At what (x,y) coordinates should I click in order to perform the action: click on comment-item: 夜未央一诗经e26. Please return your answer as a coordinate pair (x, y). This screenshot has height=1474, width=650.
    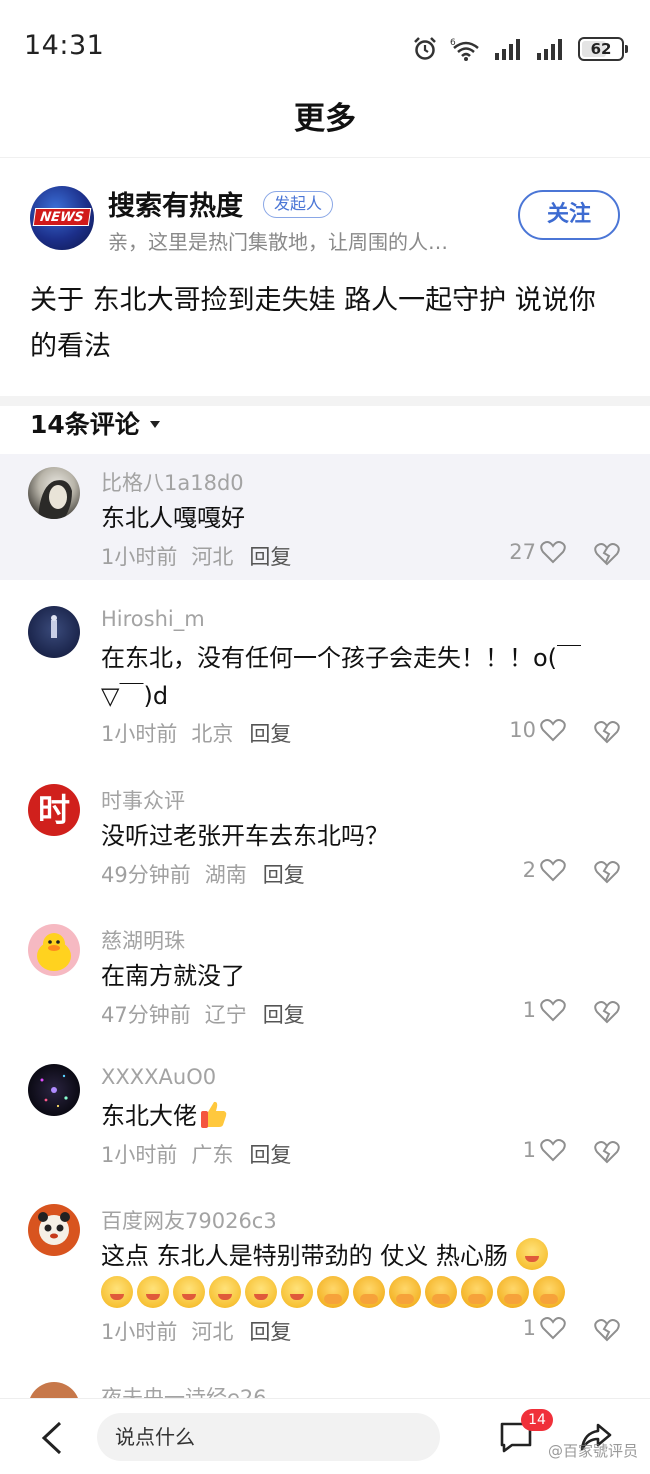
    Looking at the image, I should click on (325, 1385).